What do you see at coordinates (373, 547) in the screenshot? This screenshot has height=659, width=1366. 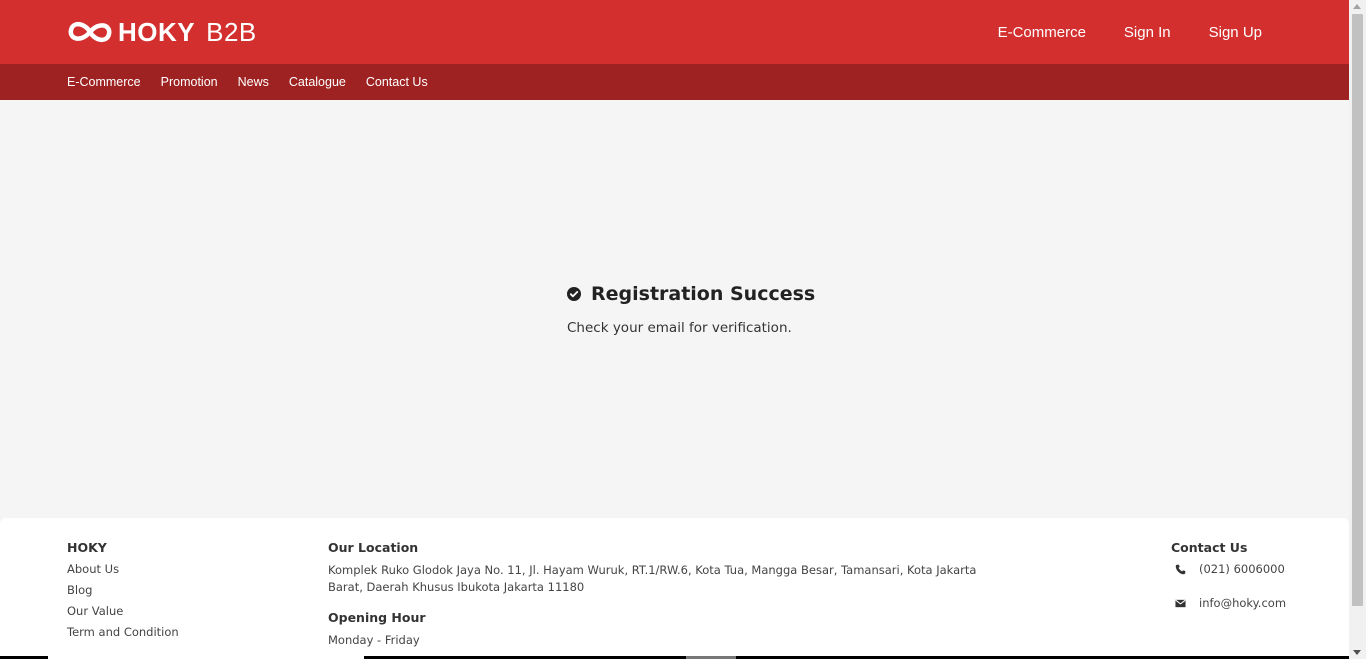 I see `footer-location-heading: Our Location` at bounding box center [373, 547].